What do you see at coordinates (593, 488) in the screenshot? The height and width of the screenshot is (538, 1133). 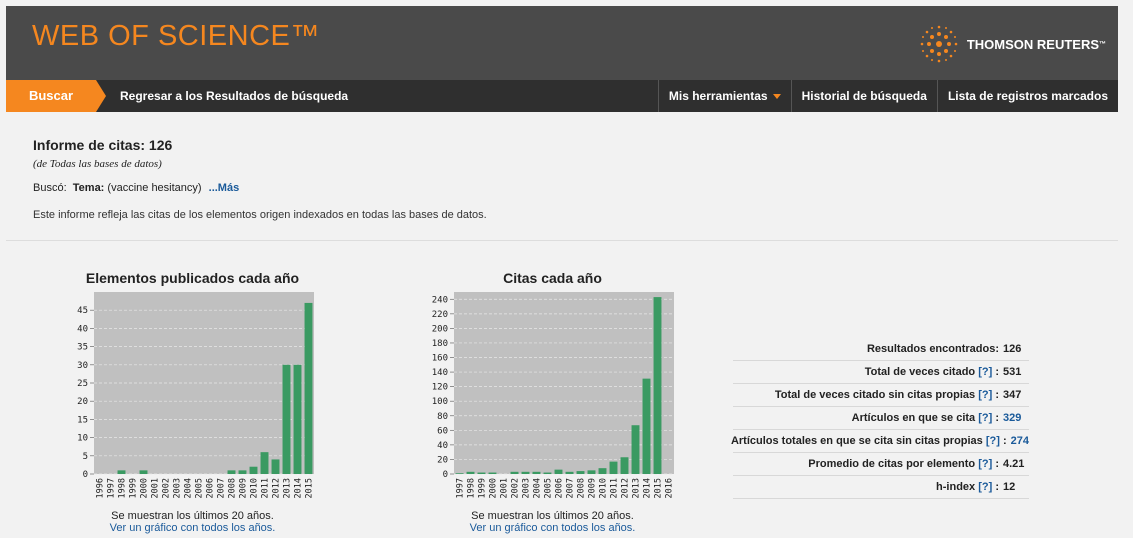 I see `chart2-xtick-label: 2009` at bounding box center [593, 488].